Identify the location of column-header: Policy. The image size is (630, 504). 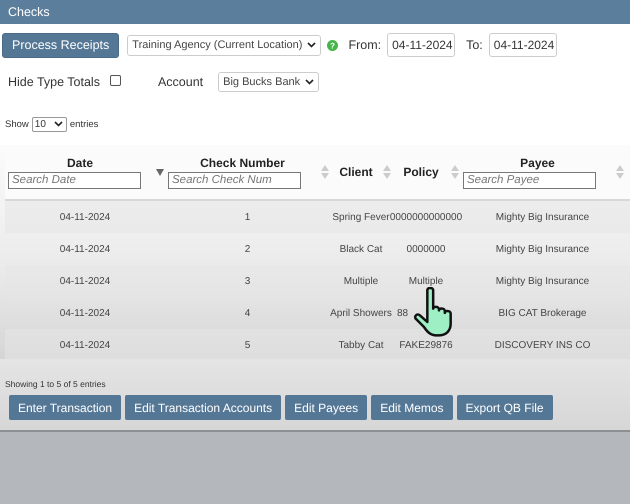
(421, 172).